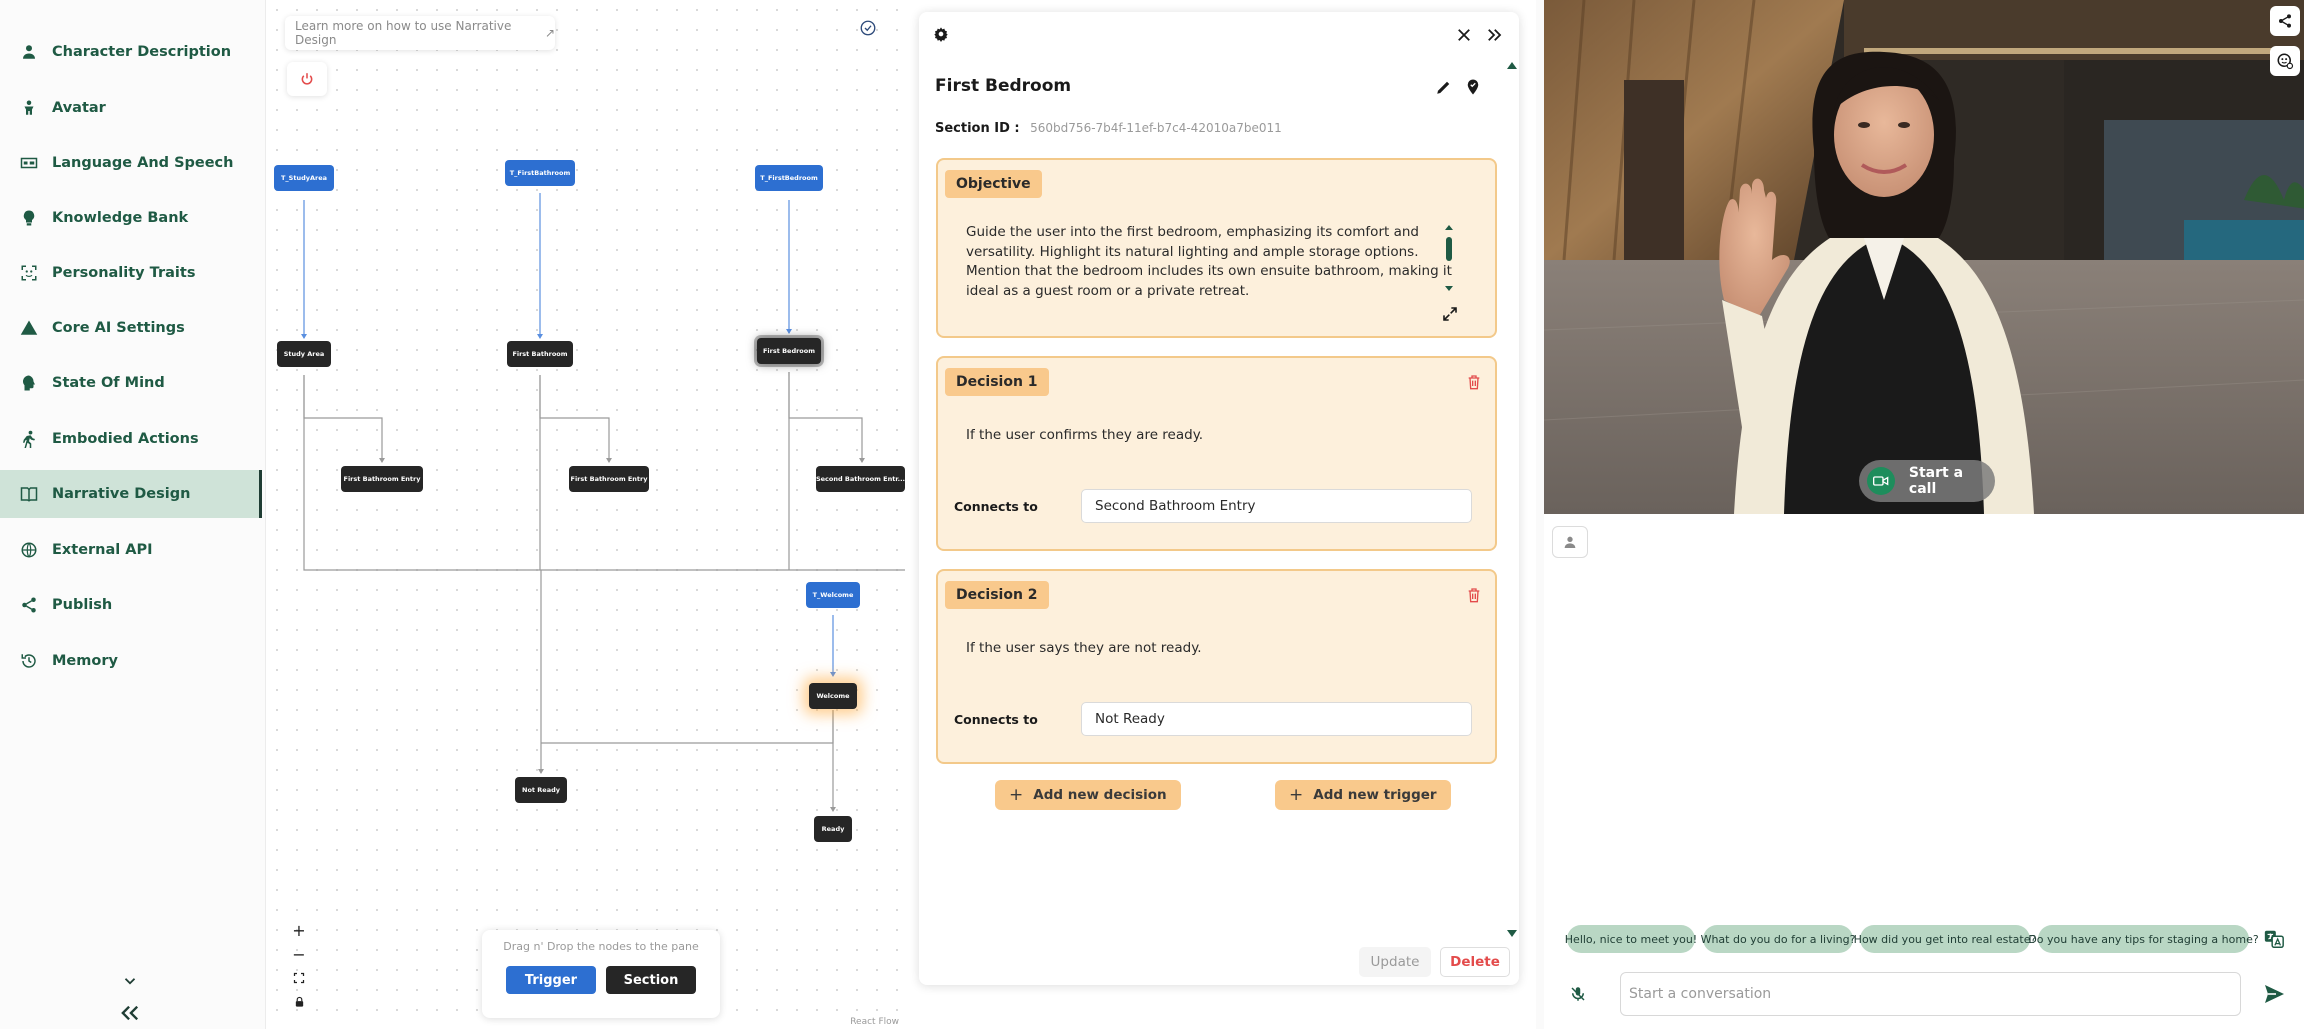  What do you see at coordinates (2285, 21) in the screenshot?
I see `share-button` at bounding box center [2285, 21].